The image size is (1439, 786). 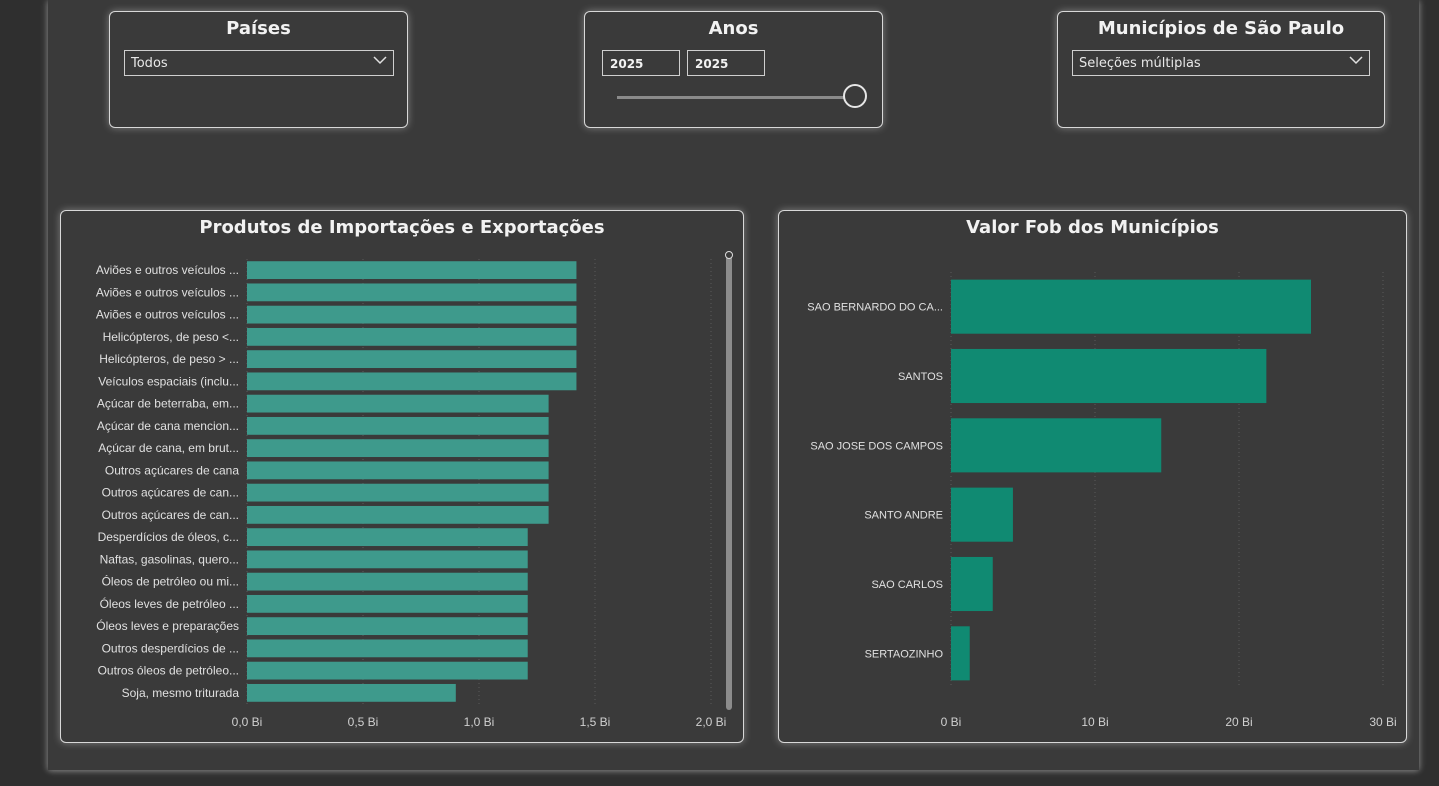 I want to click on x-tick-label: 1,5 Bi, so click(x=595, y=722).